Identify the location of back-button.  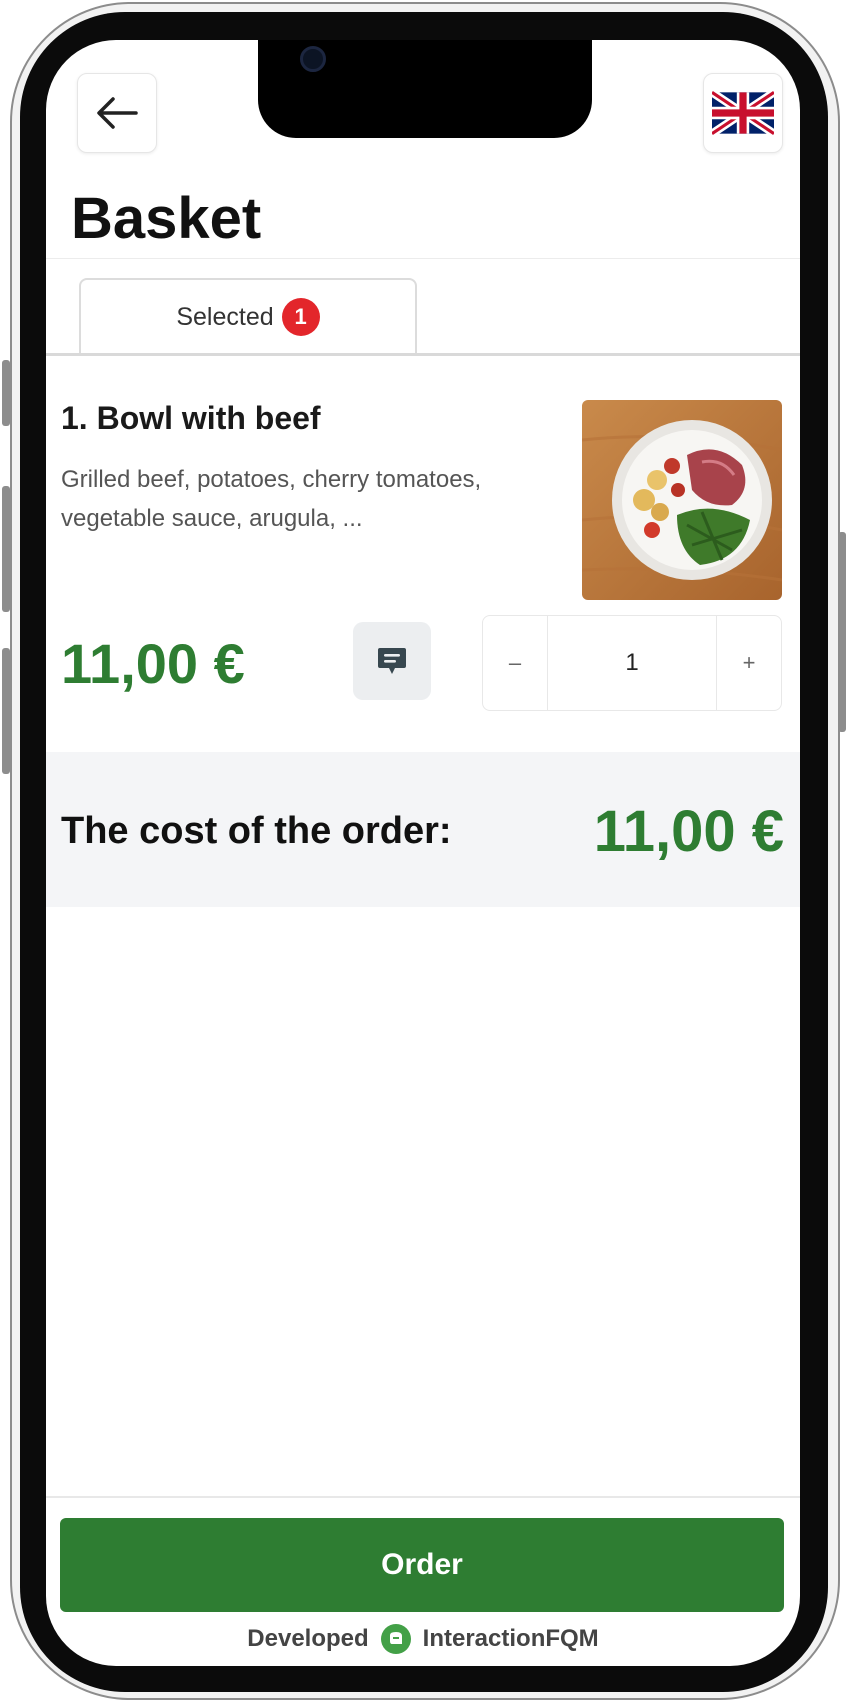
(117, 113).